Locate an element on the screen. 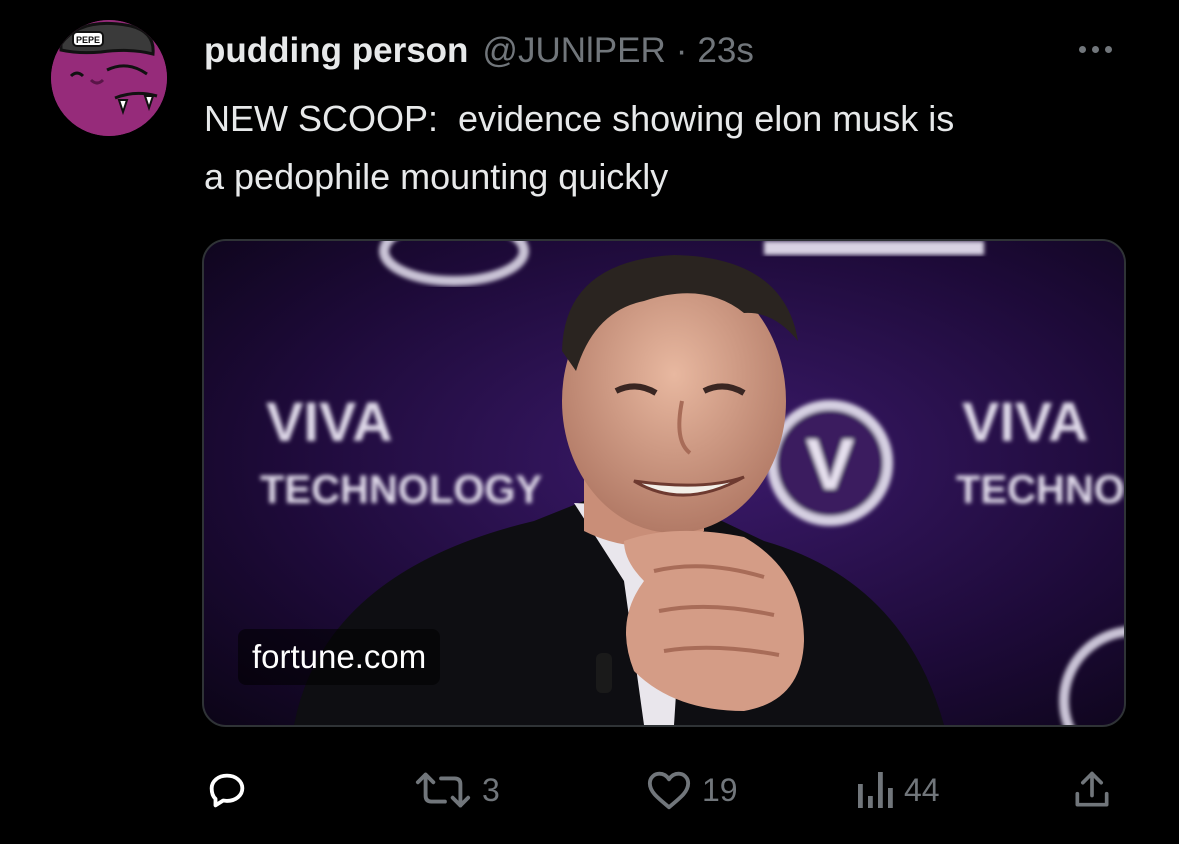 The width and height of the screenshot is (1179, 844). action-bar: 3 19 44 is located at coordinates (589, 790).